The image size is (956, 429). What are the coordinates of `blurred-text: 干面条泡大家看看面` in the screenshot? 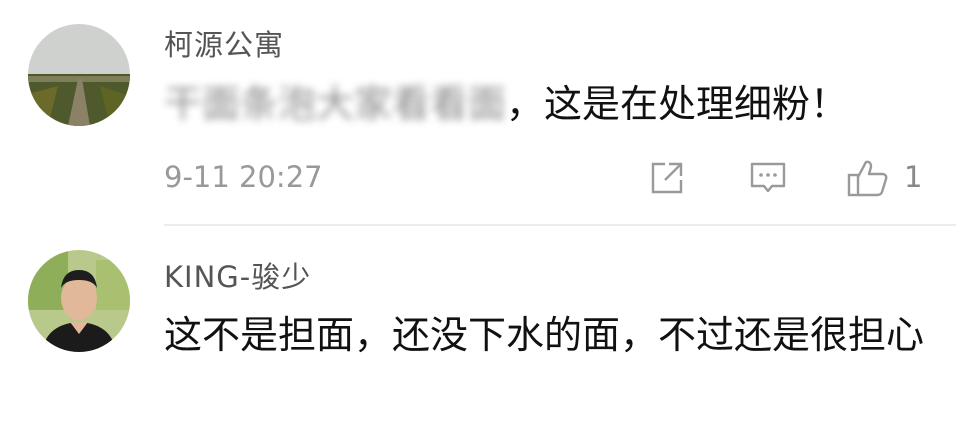 It's located at (335, 104).